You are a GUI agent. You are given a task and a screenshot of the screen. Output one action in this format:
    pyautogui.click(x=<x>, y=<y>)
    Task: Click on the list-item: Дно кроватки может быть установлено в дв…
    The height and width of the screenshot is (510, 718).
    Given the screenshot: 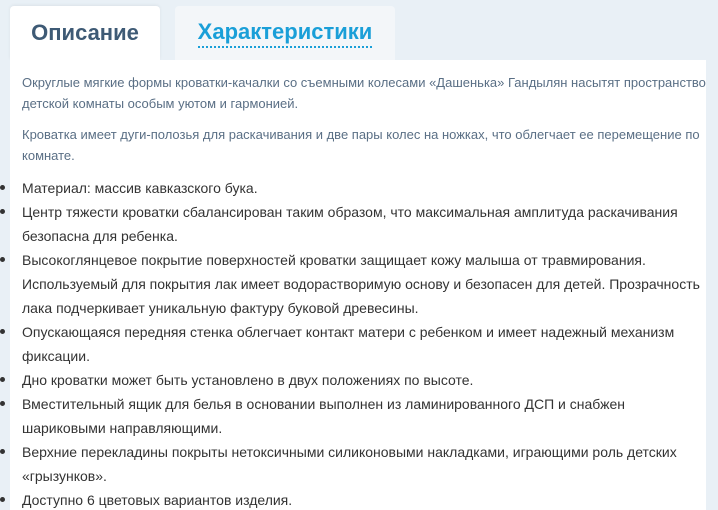 What is the action you would take?
    pyautogui.click(x=353, y=380)
    